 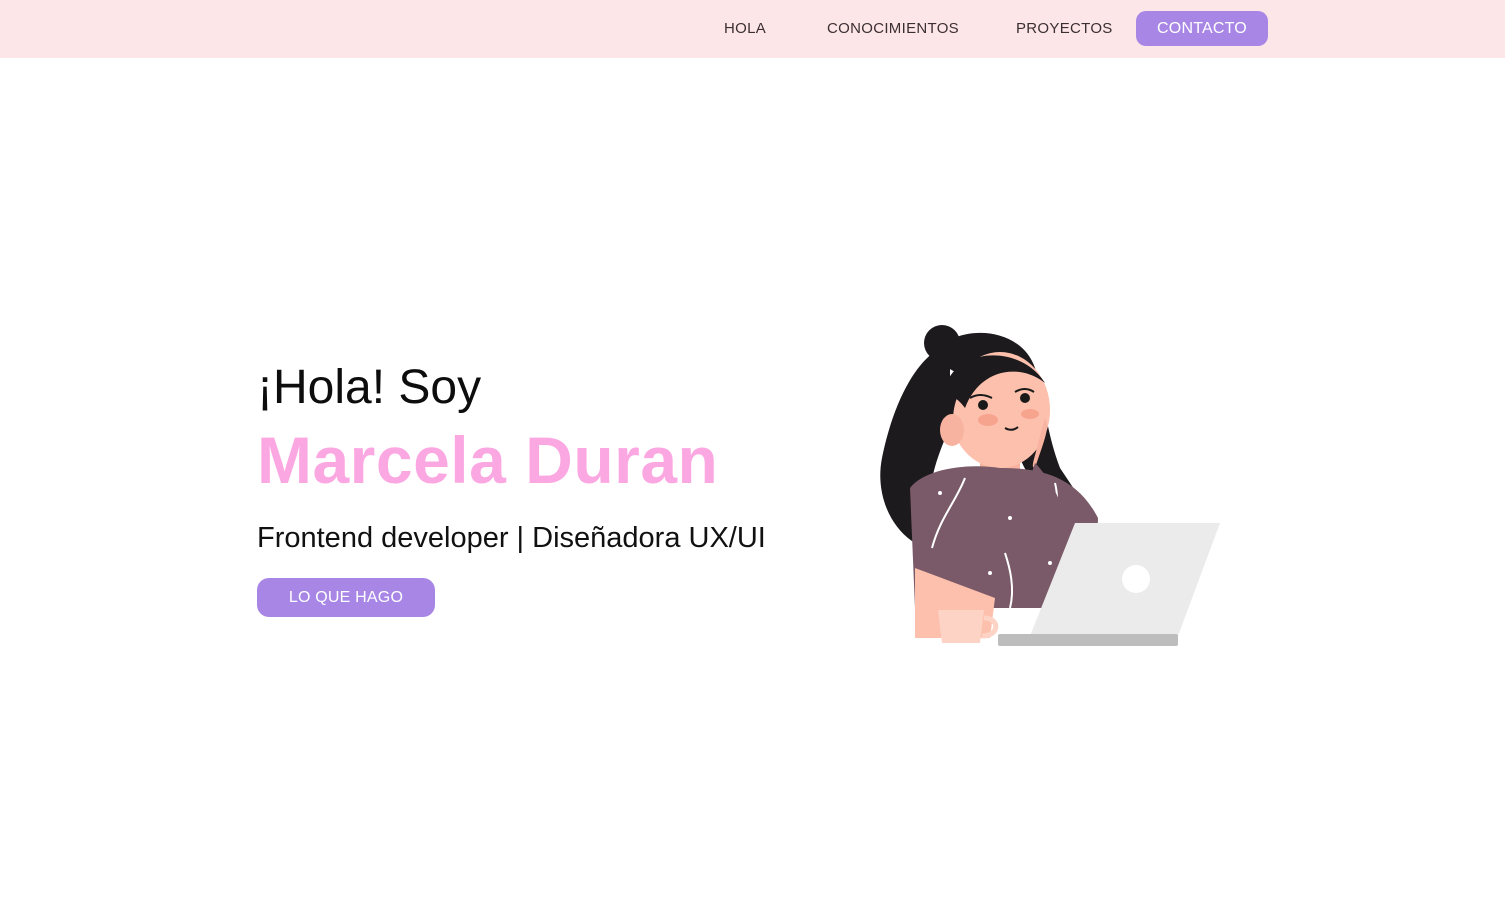 What do you see at coordinates (745, 28) in the screenshot?
I see `nav-link-hola: HOLA` at bounding box center [745, 28].